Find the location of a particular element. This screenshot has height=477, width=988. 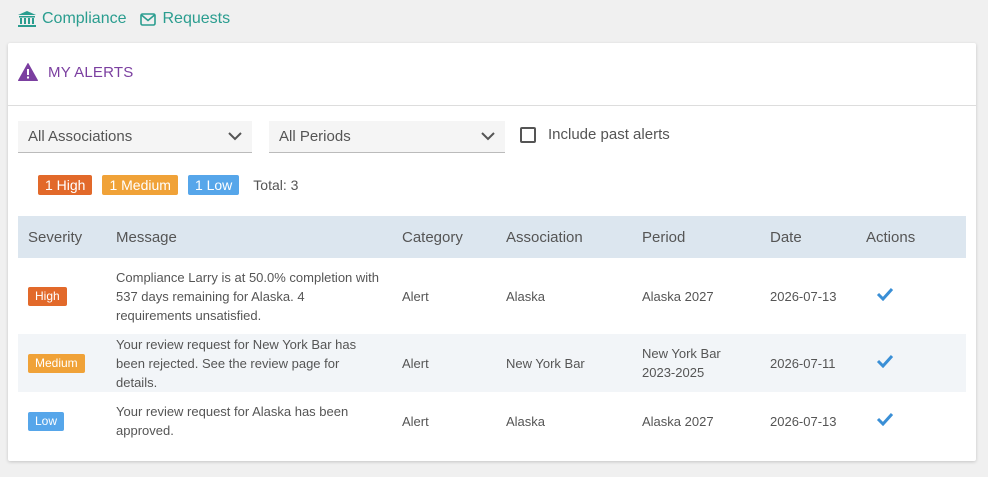

nav-requests-link: Requests is located at coordinates (185, 19).